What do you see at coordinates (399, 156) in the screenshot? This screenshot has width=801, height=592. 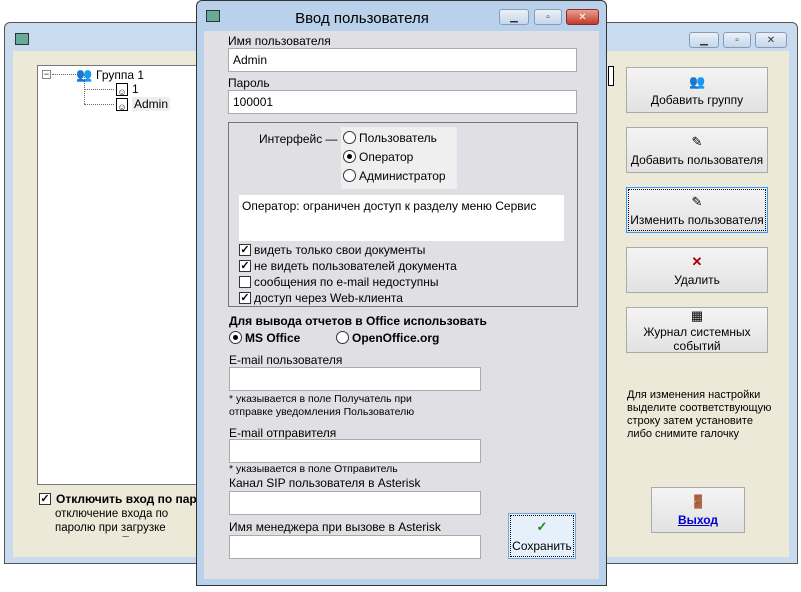 I see `radio-operator: Оператор` at bounding box center [399, 156].